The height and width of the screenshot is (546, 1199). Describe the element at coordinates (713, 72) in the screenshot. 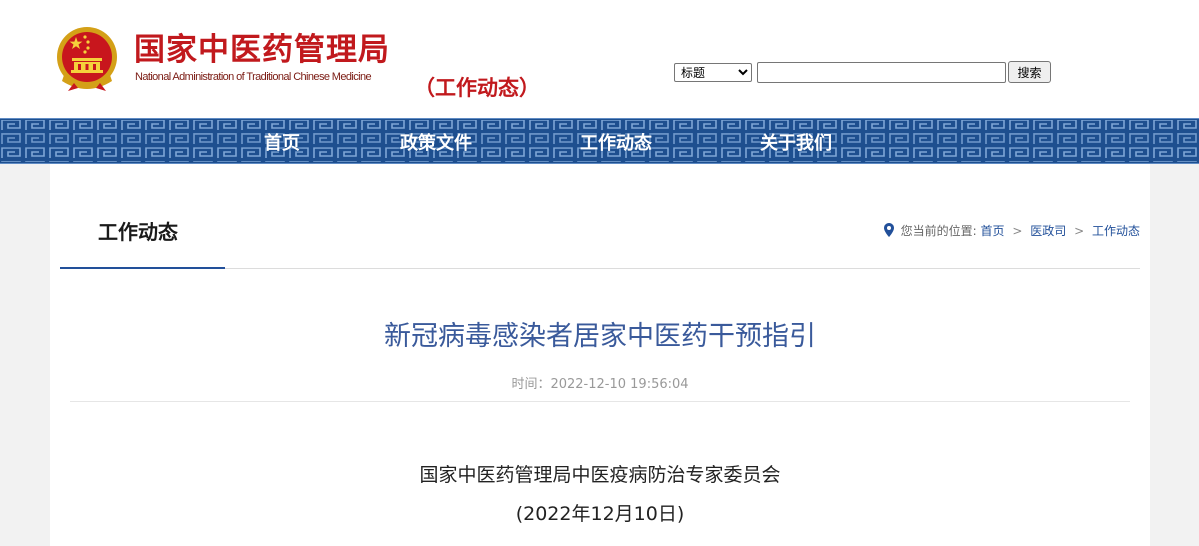

I see `search-field-select: 标题` at that location.